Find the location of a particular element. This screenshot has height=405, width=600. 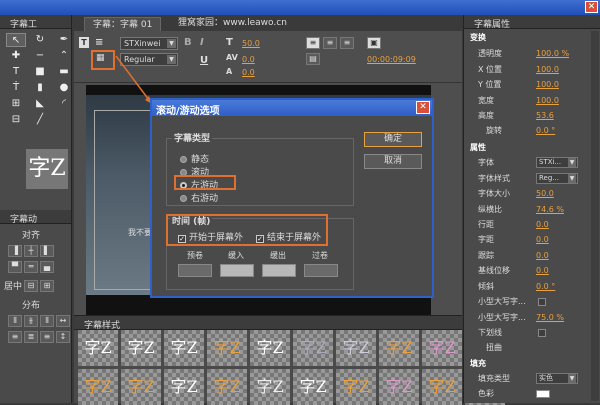

highlight-offscreen-options is located at coordinates (247, 230).